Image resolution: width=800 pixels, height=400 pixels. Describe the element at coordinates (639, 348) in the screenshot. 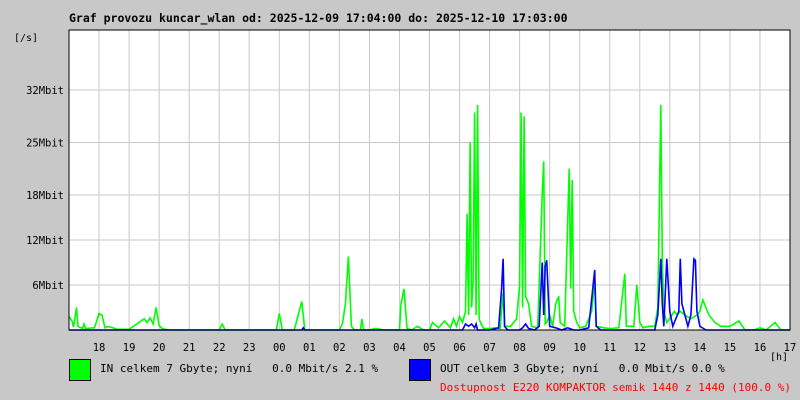

I see `x-tick-label: 12` at that location.